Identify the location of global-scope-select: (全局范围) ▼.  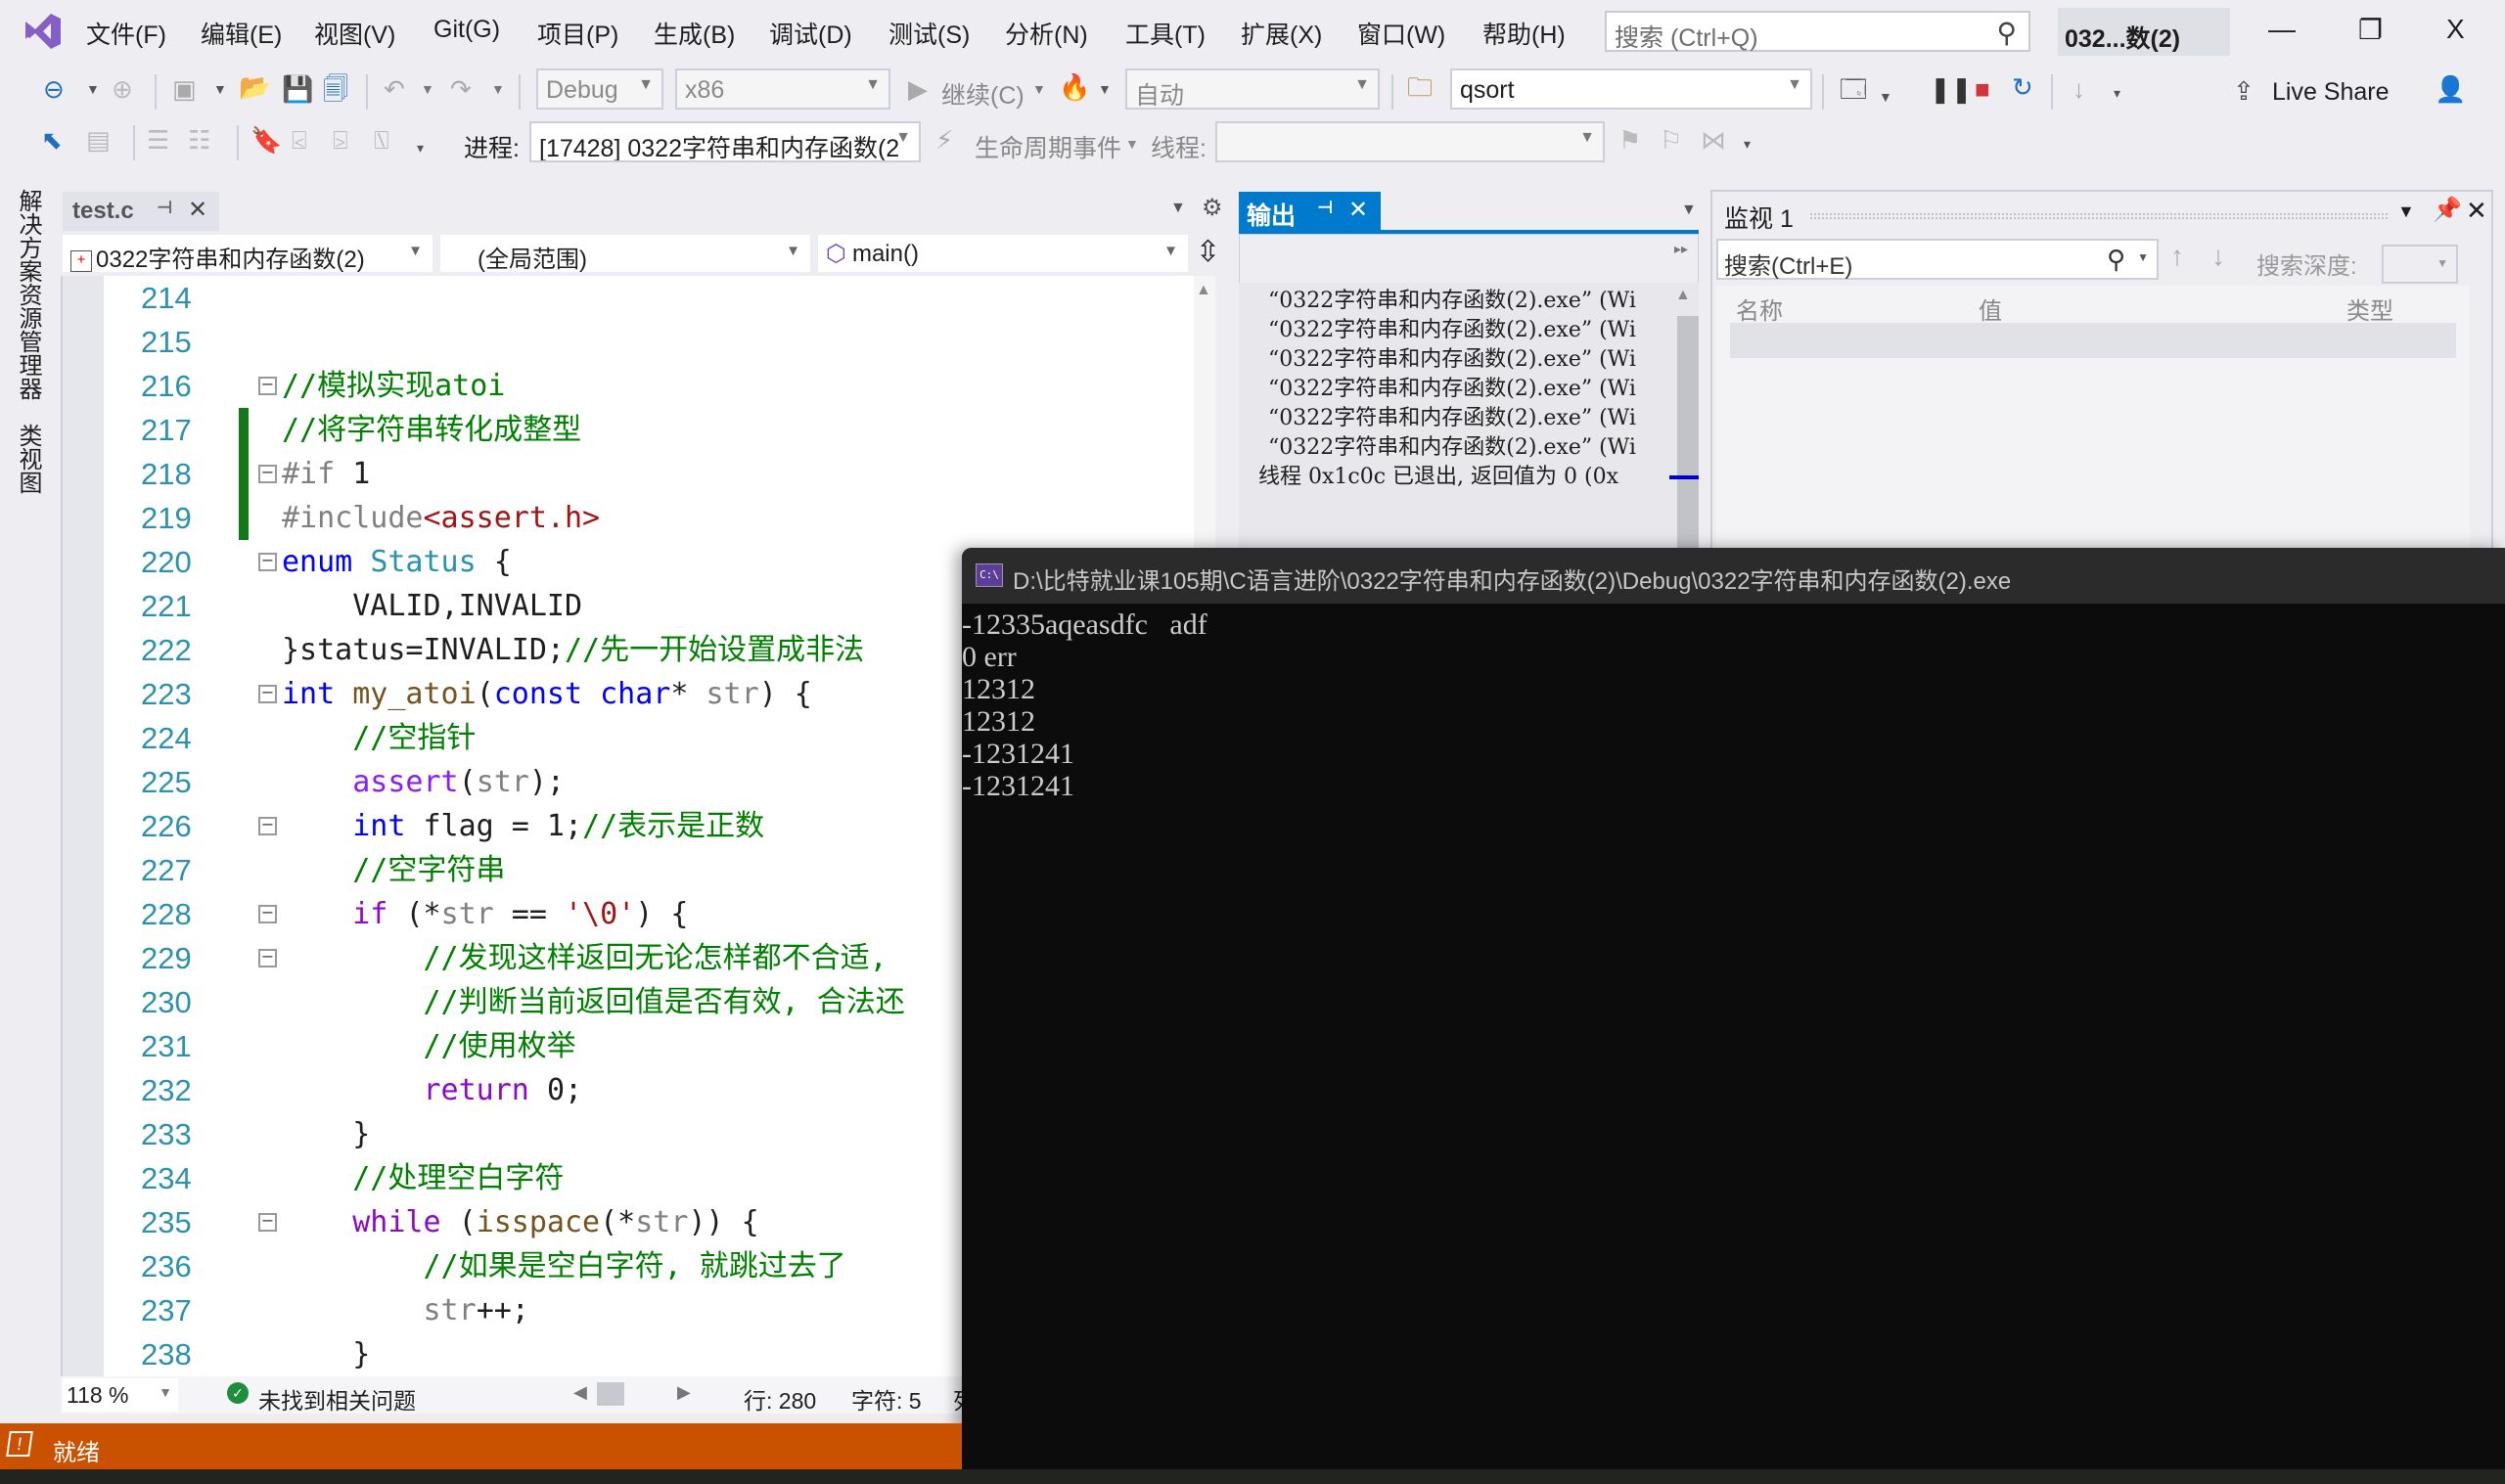
(625, 254).